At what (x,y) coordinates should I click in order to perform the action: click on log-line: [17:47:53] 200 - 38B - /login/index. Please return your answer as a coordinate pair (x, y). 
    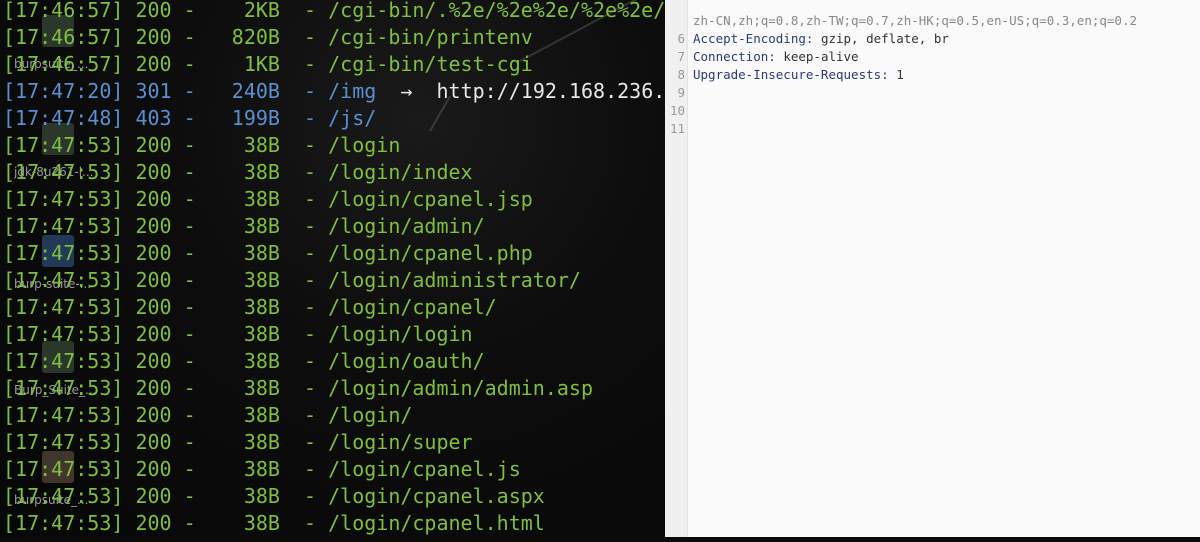
    Looking at the image, I should click on (238, 172).